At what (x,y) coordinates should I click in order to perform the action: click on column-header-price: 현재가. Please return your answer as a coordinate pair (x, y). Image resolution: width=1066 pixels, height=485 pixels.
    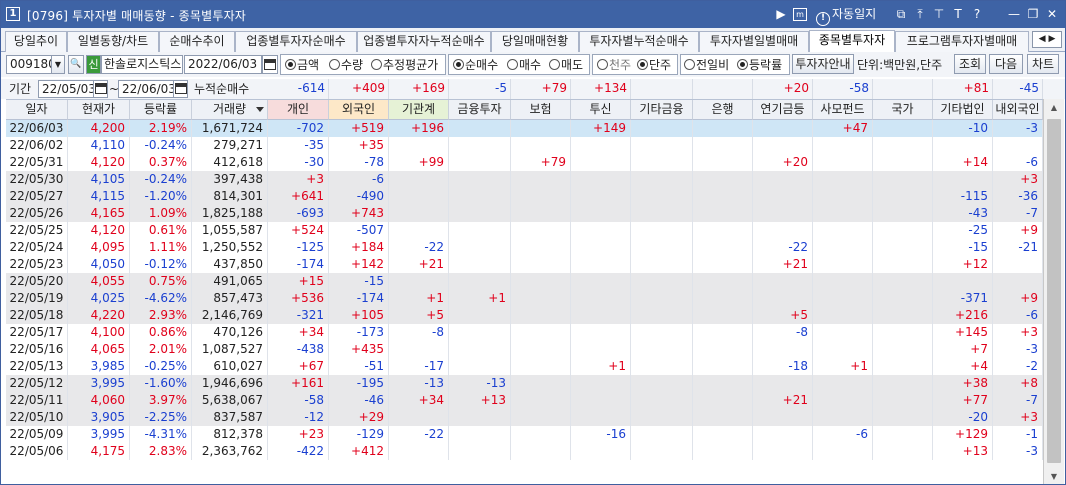
    Looking at the image, I should click on (99, 110).